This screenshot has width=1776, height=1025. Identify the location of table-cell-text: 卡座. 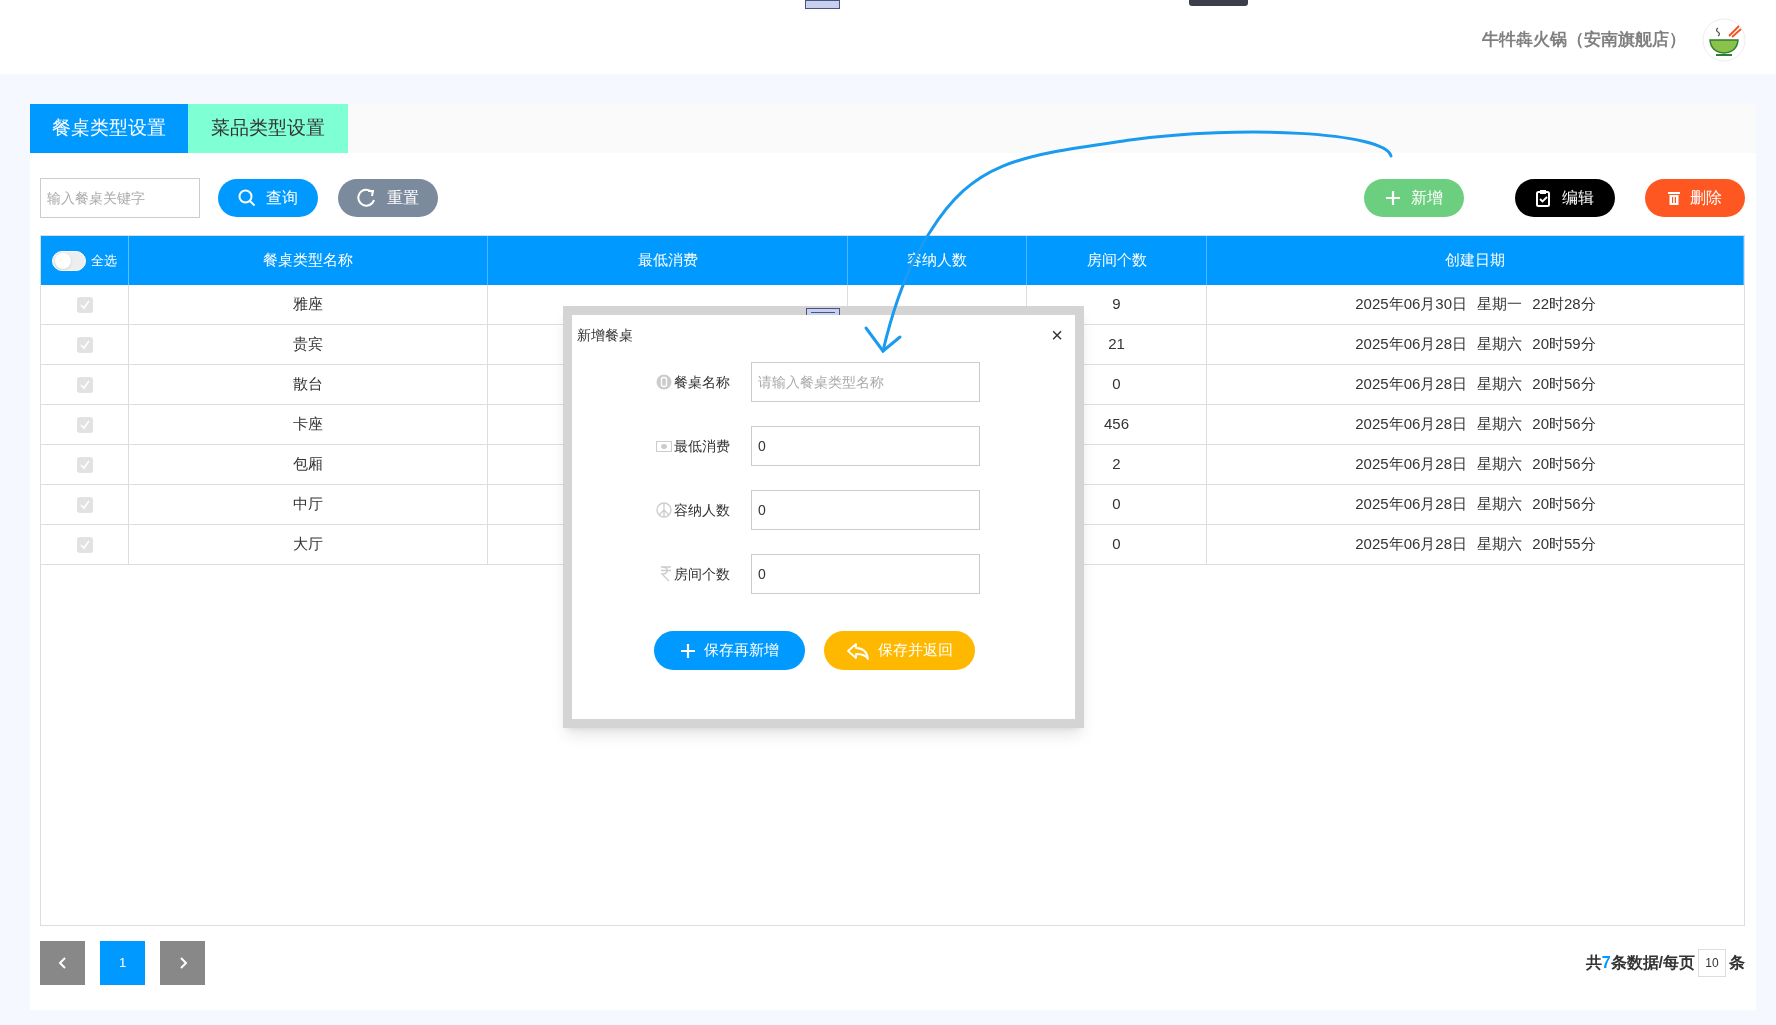
(308, 424).